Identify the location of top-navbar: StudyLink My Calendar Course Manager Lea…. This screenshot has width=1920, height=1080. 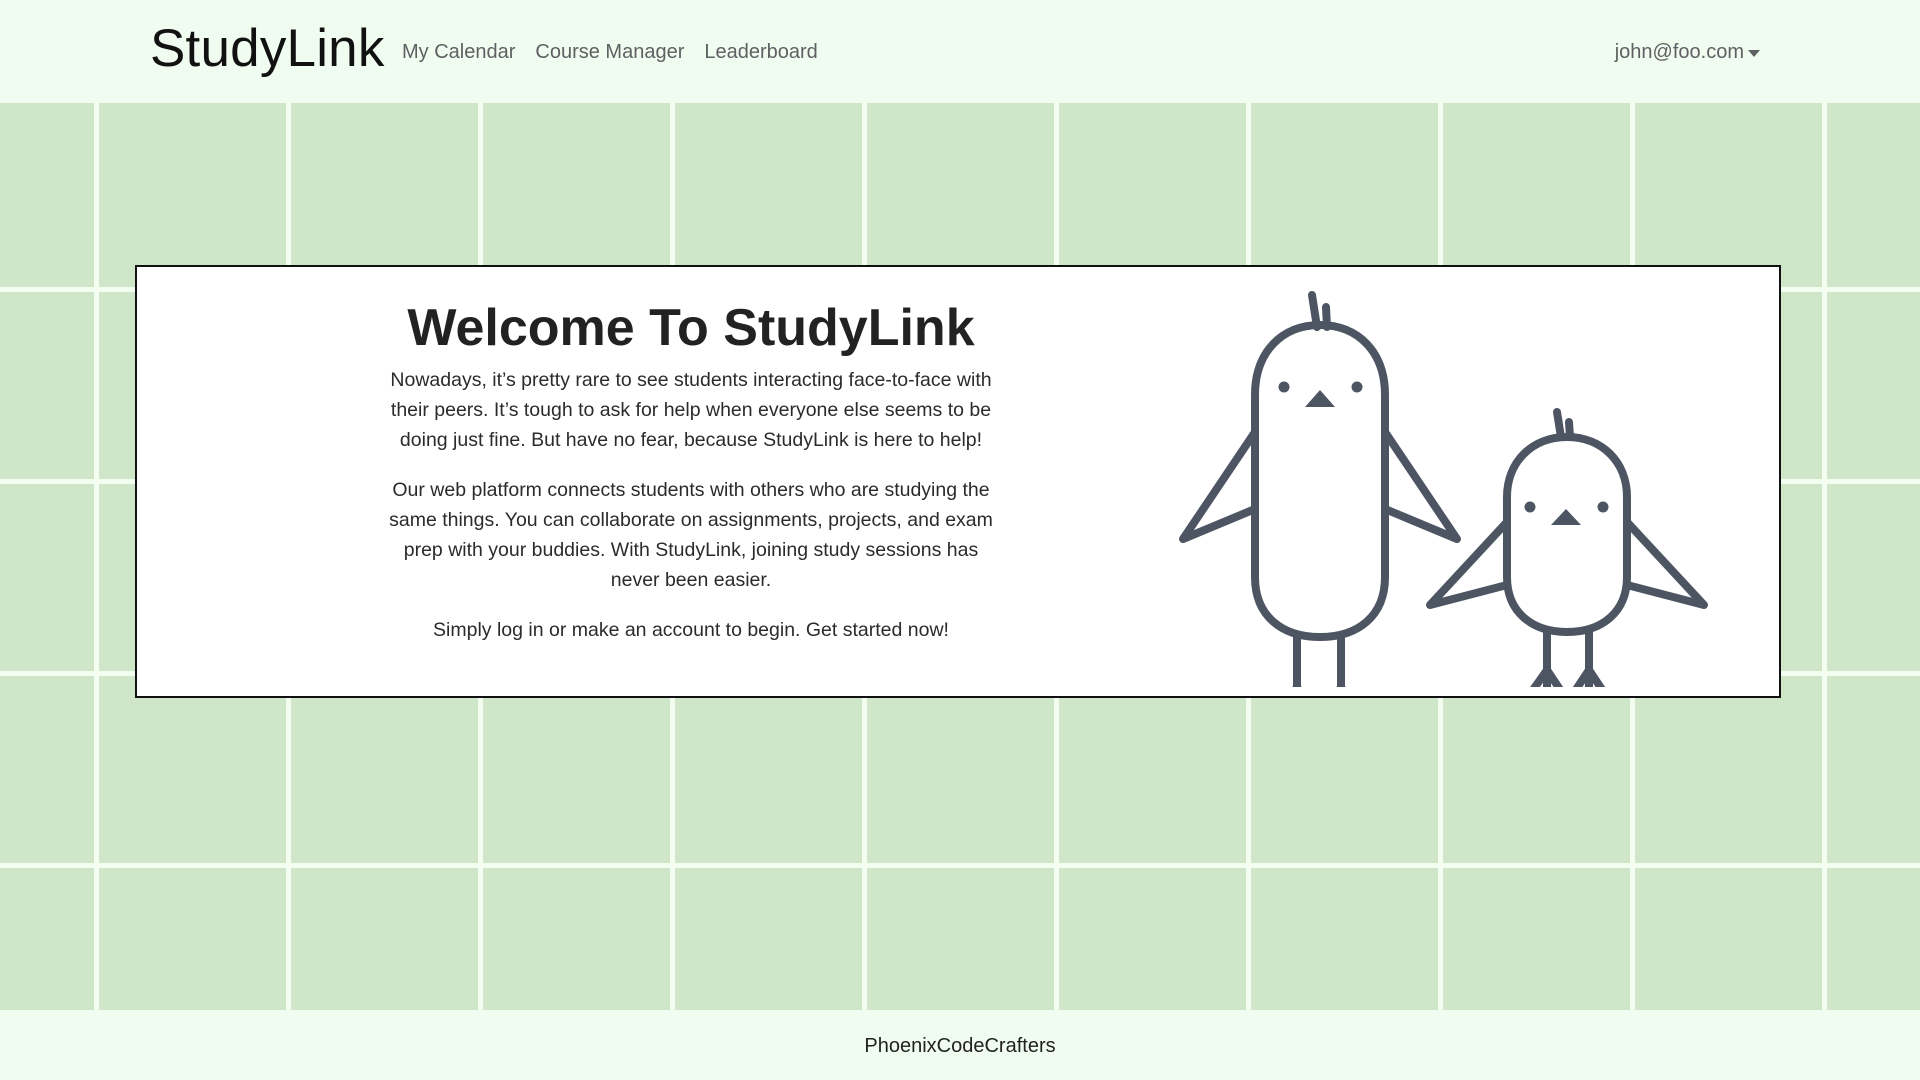
(960, 51).